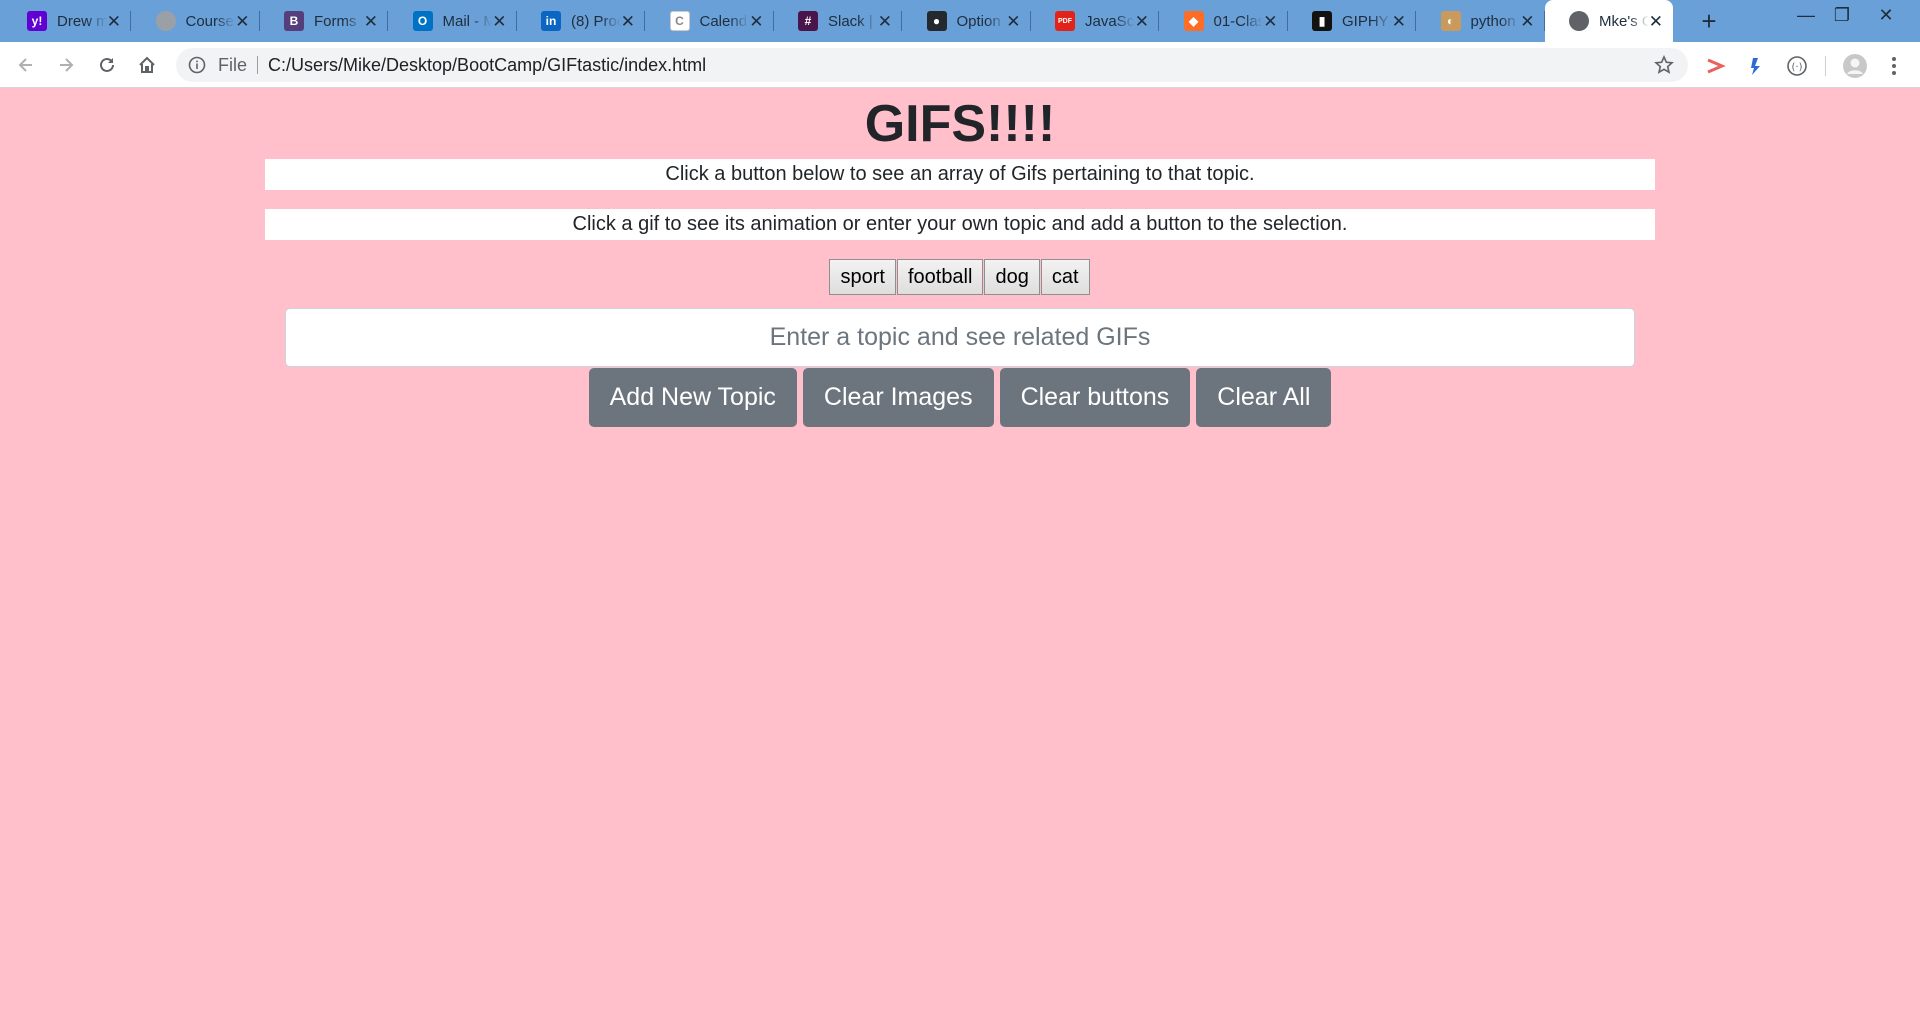  Describe the element at coordinates (1012, 277) in the screenshot. I see `topic-button: dog` at that location.